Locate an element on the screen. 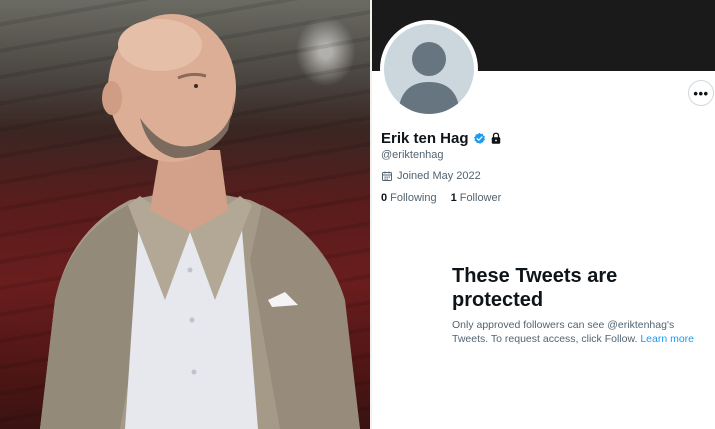 This screenshot has height=429, width=715. follow-stats: 0 Following 1 Follower is located at coordinates (441, 198).